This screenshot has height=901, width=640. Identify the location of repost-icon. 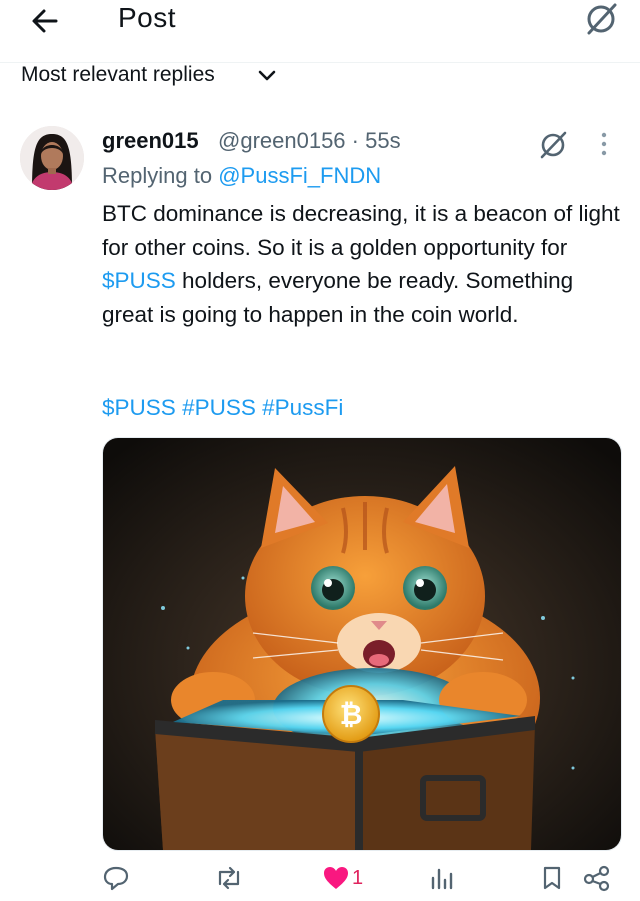
(229, 878).